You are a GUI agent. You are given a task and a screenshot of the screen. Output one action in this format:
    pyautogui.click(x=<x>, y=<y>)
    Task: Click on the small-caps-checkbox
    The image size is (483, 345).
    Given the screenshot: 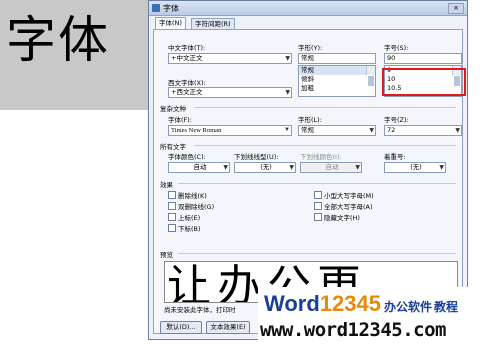 What is the action you would take?
    pyautogui.click(x=318, y=195)
    